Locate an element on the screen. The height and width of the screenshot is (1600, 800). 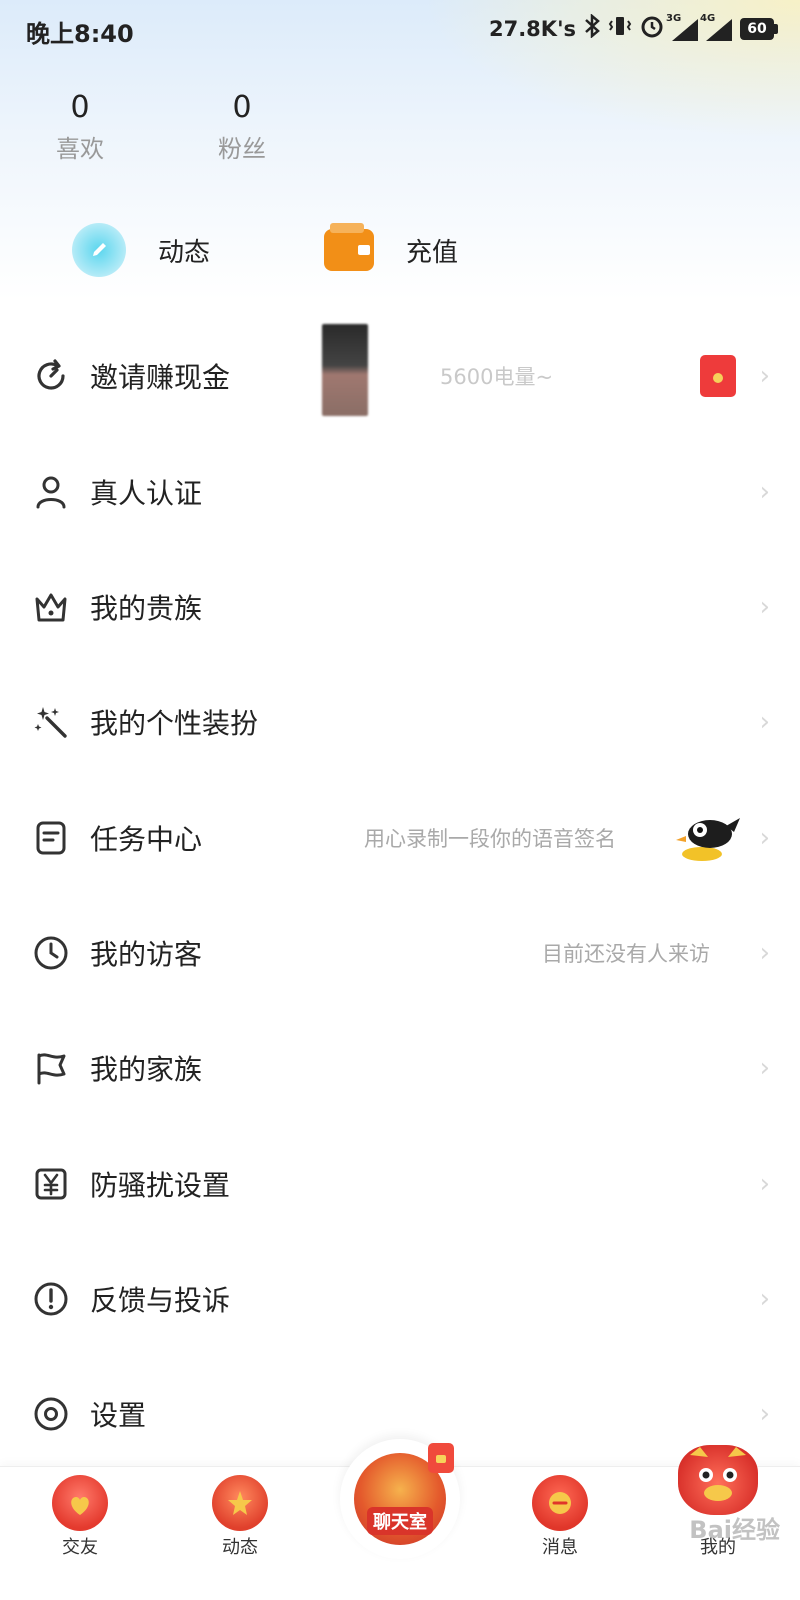
red-packet-icon is located at coordinates (718, 376).